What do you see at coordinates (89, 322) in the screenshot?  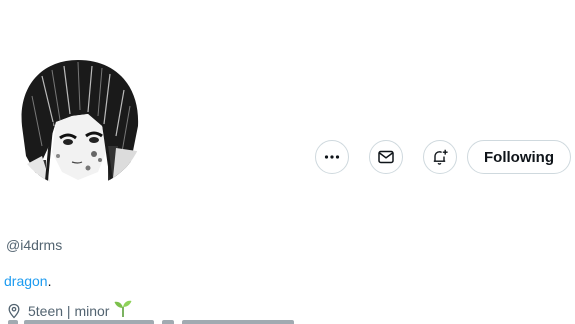 I see `cutoff-link-text` at bounding box center [89, 322].